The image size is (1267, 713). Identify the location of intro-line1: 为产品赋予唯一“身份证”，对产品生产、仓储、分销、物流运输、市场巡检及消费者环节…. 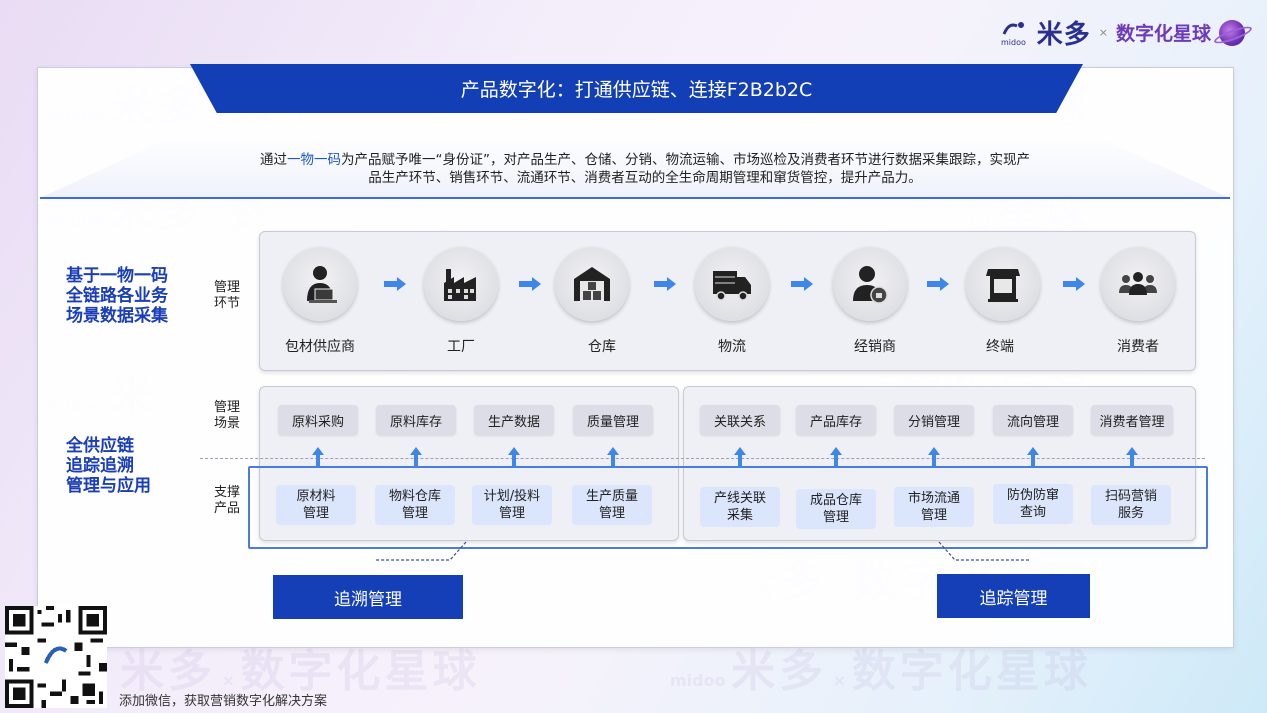
(685, 160).